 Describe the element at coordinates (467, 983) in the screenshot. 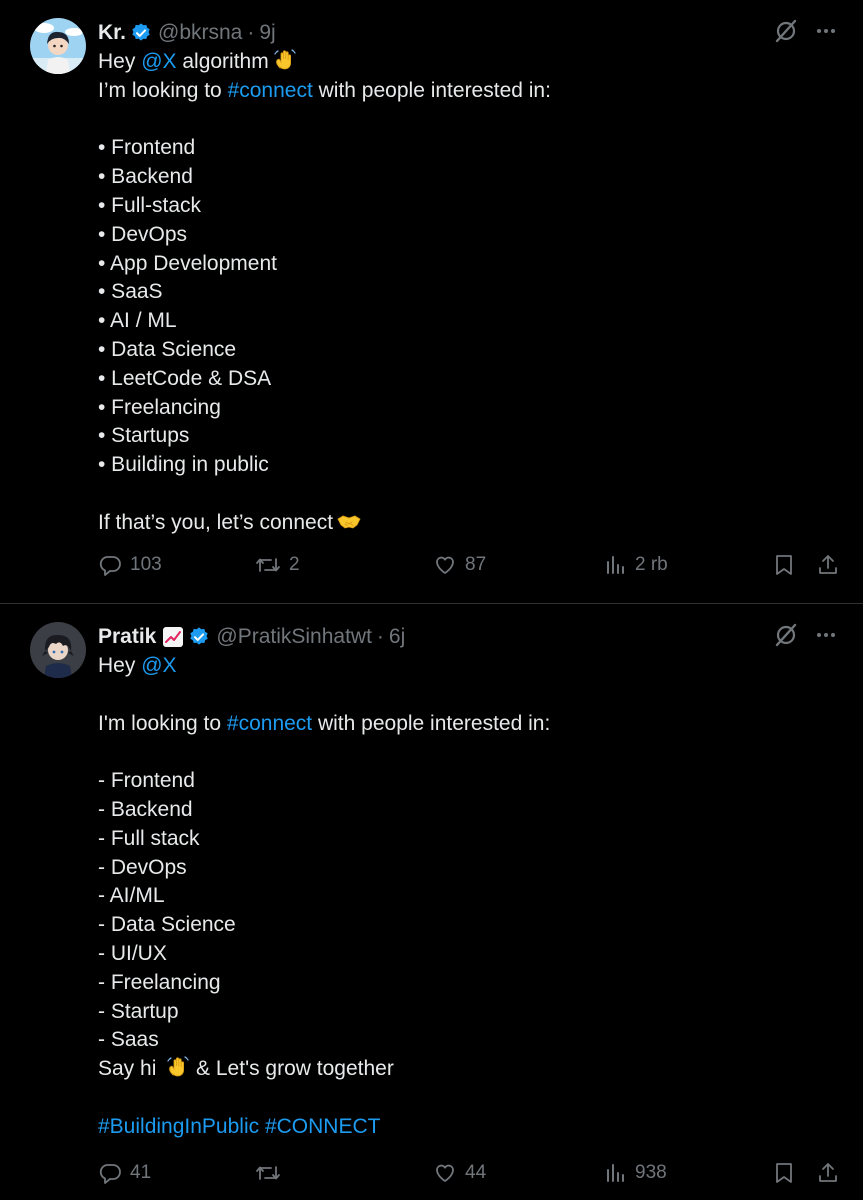

I see `tweet-text-line: - Freelancing` at that location.